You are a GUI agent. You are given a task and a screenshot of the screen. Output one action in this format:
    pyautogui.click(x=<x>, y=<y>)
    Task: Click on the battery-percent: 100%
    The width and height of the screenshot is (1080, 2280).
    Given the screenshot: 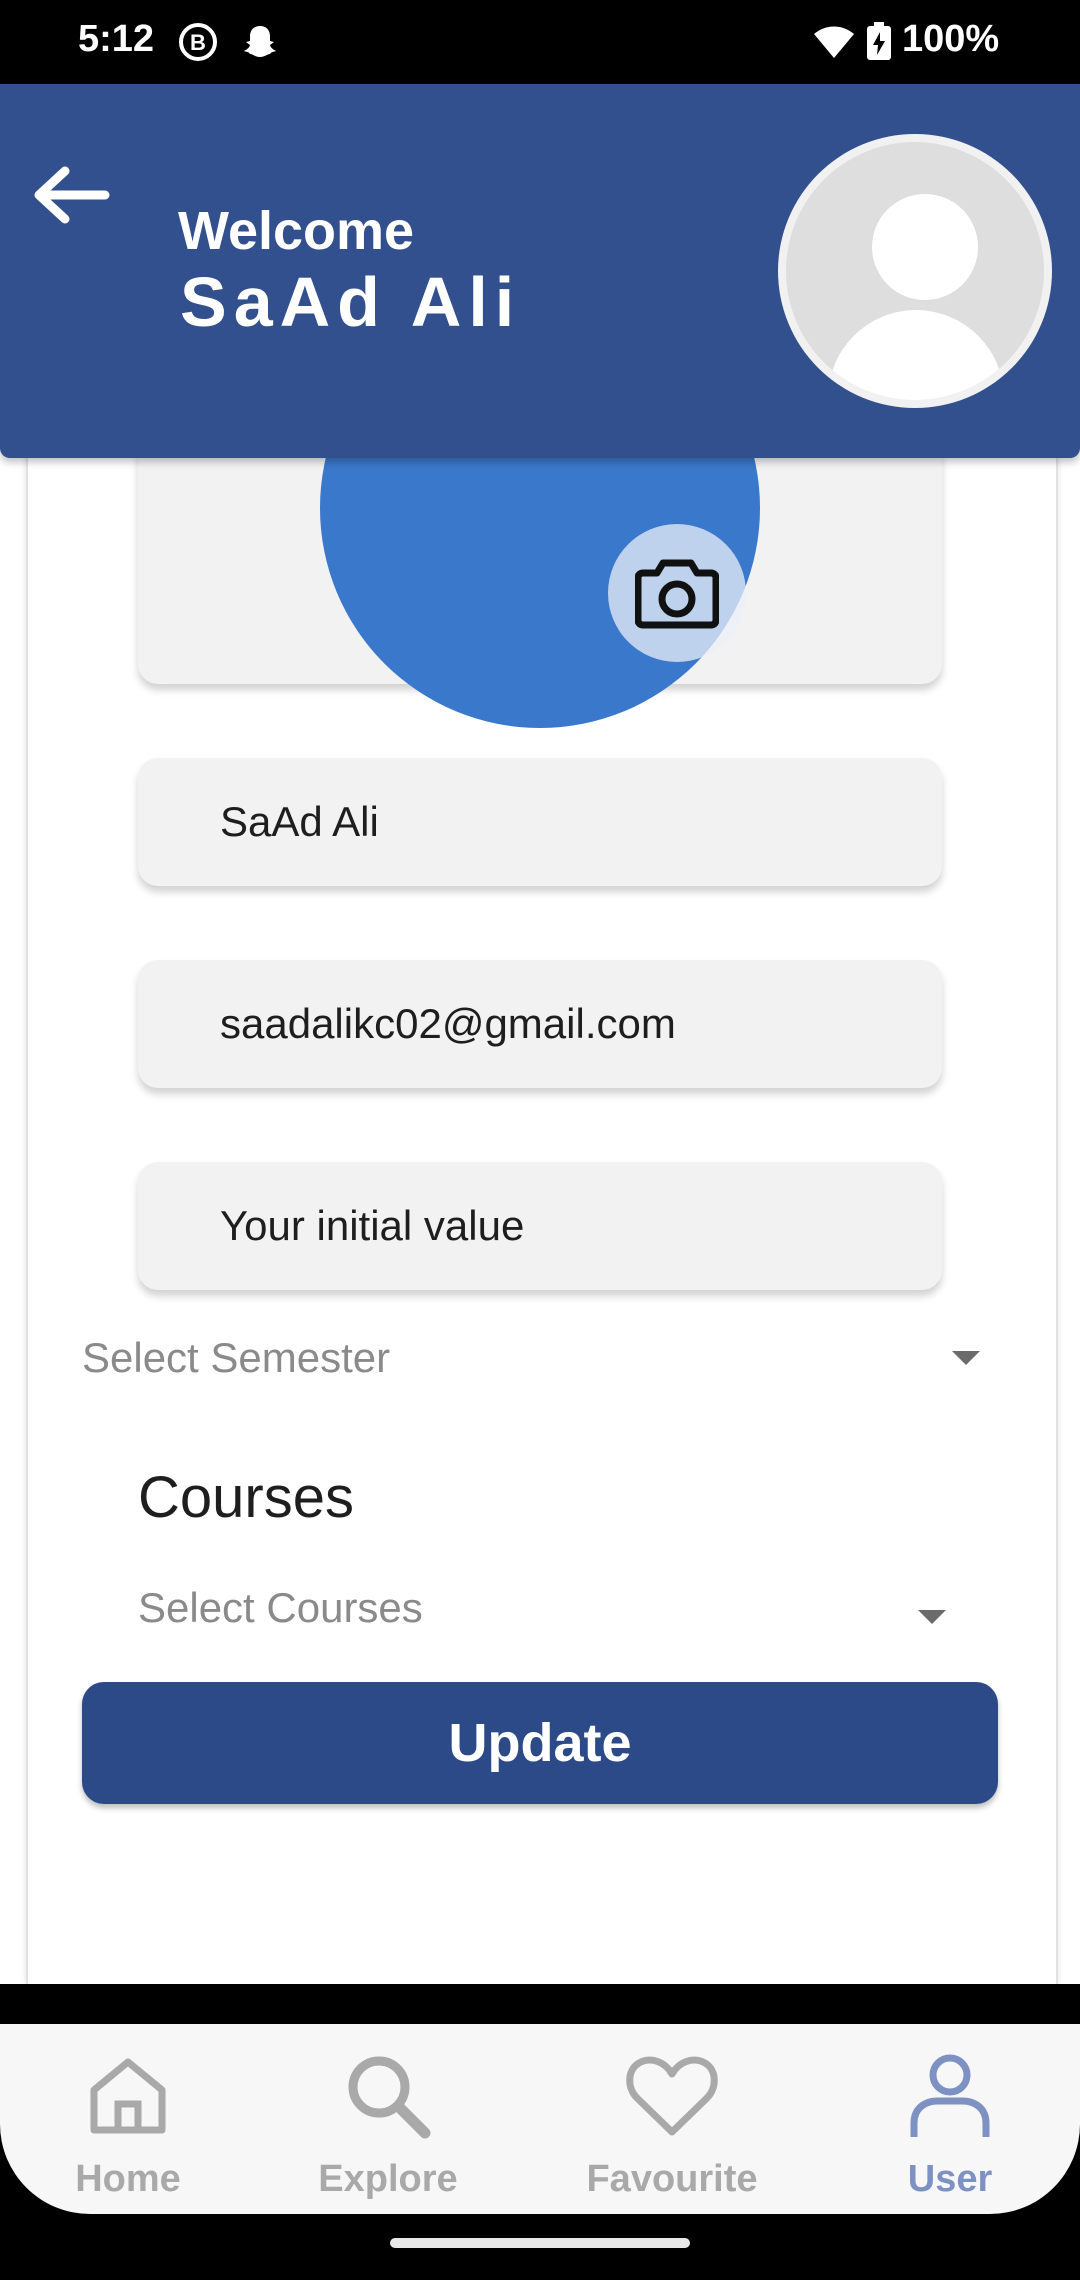 What is the action you would take?
    pyautogui.click(x=951, y=39)
    